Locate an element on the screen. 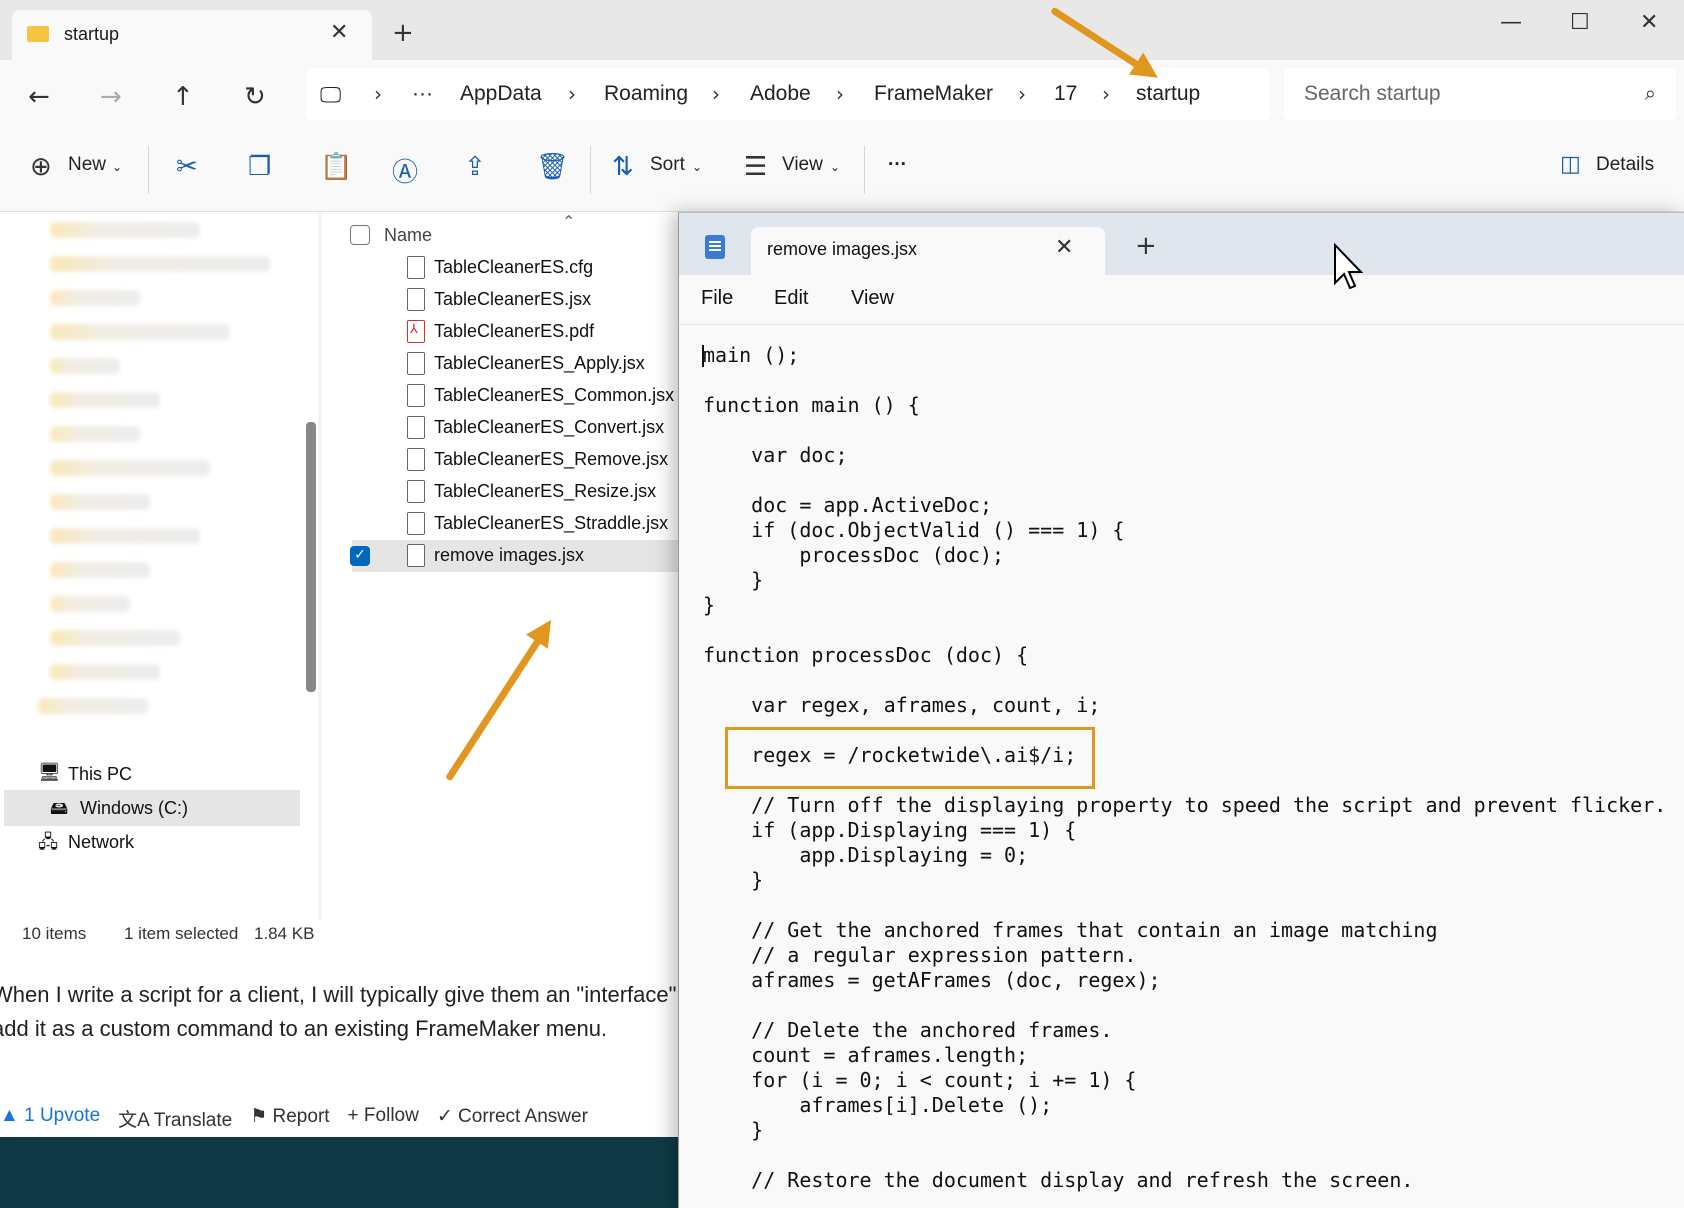  code-line: app.Displaying = 0; is located at coordinates (866, 855).